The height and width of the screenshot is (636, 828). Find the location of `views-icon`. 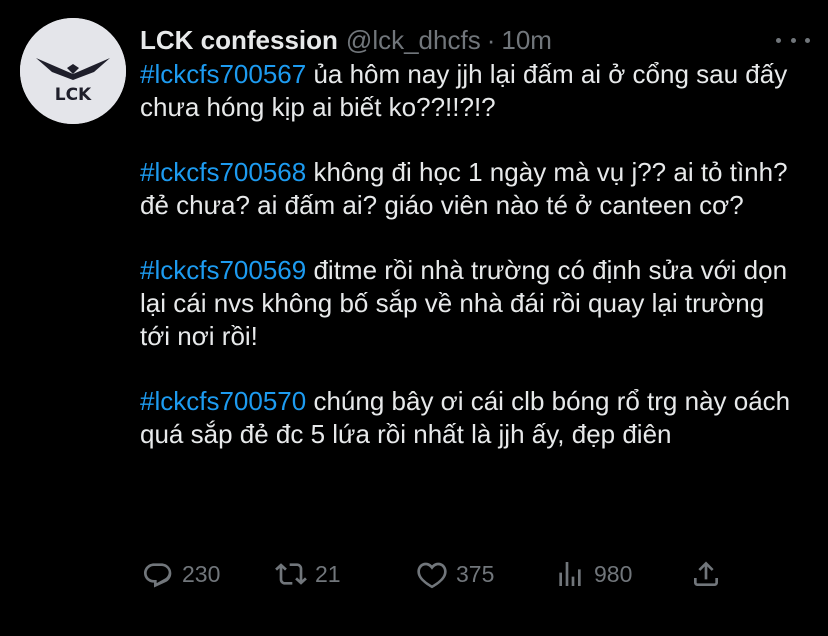

views-icon is located at coordinates (570, 574).